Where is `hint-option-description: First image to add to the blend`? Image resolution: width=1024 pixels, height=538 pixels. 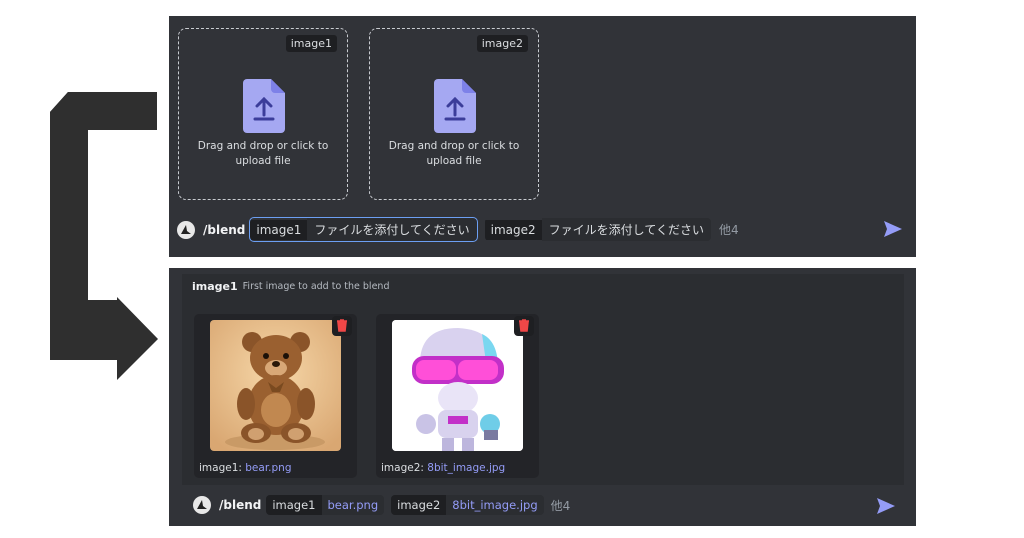
hint-option-description: First image to add to the blend is located at coordinates (316, 286).